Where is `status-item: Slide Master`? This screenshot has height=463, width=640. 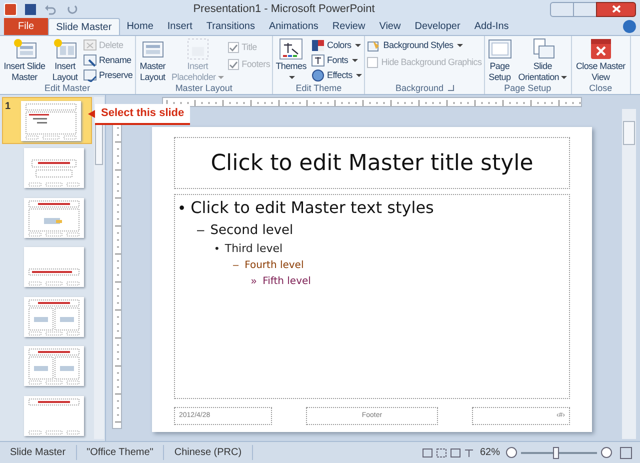 status-item: Slide Master is located at coordinates (38, 452).